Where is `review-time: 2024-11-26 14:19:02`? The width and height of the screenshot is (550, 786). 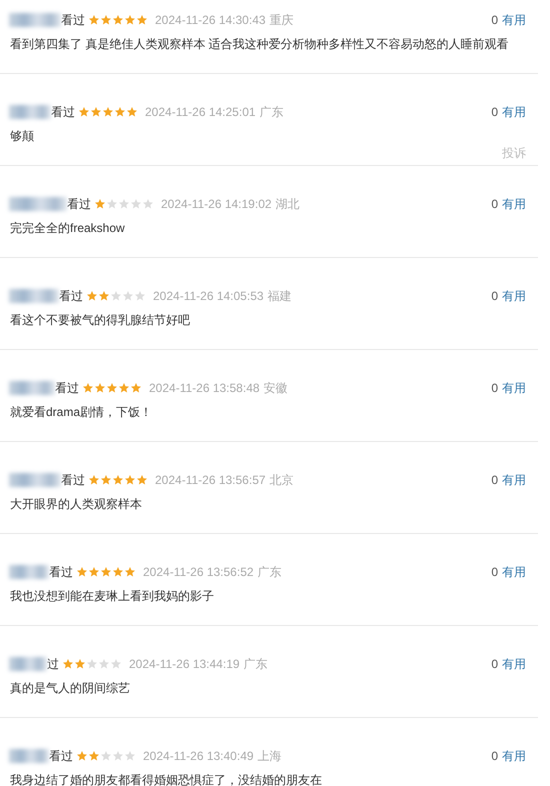
review-time: 2024-11-26 14:19:02 is located at coordinates (216, 204).